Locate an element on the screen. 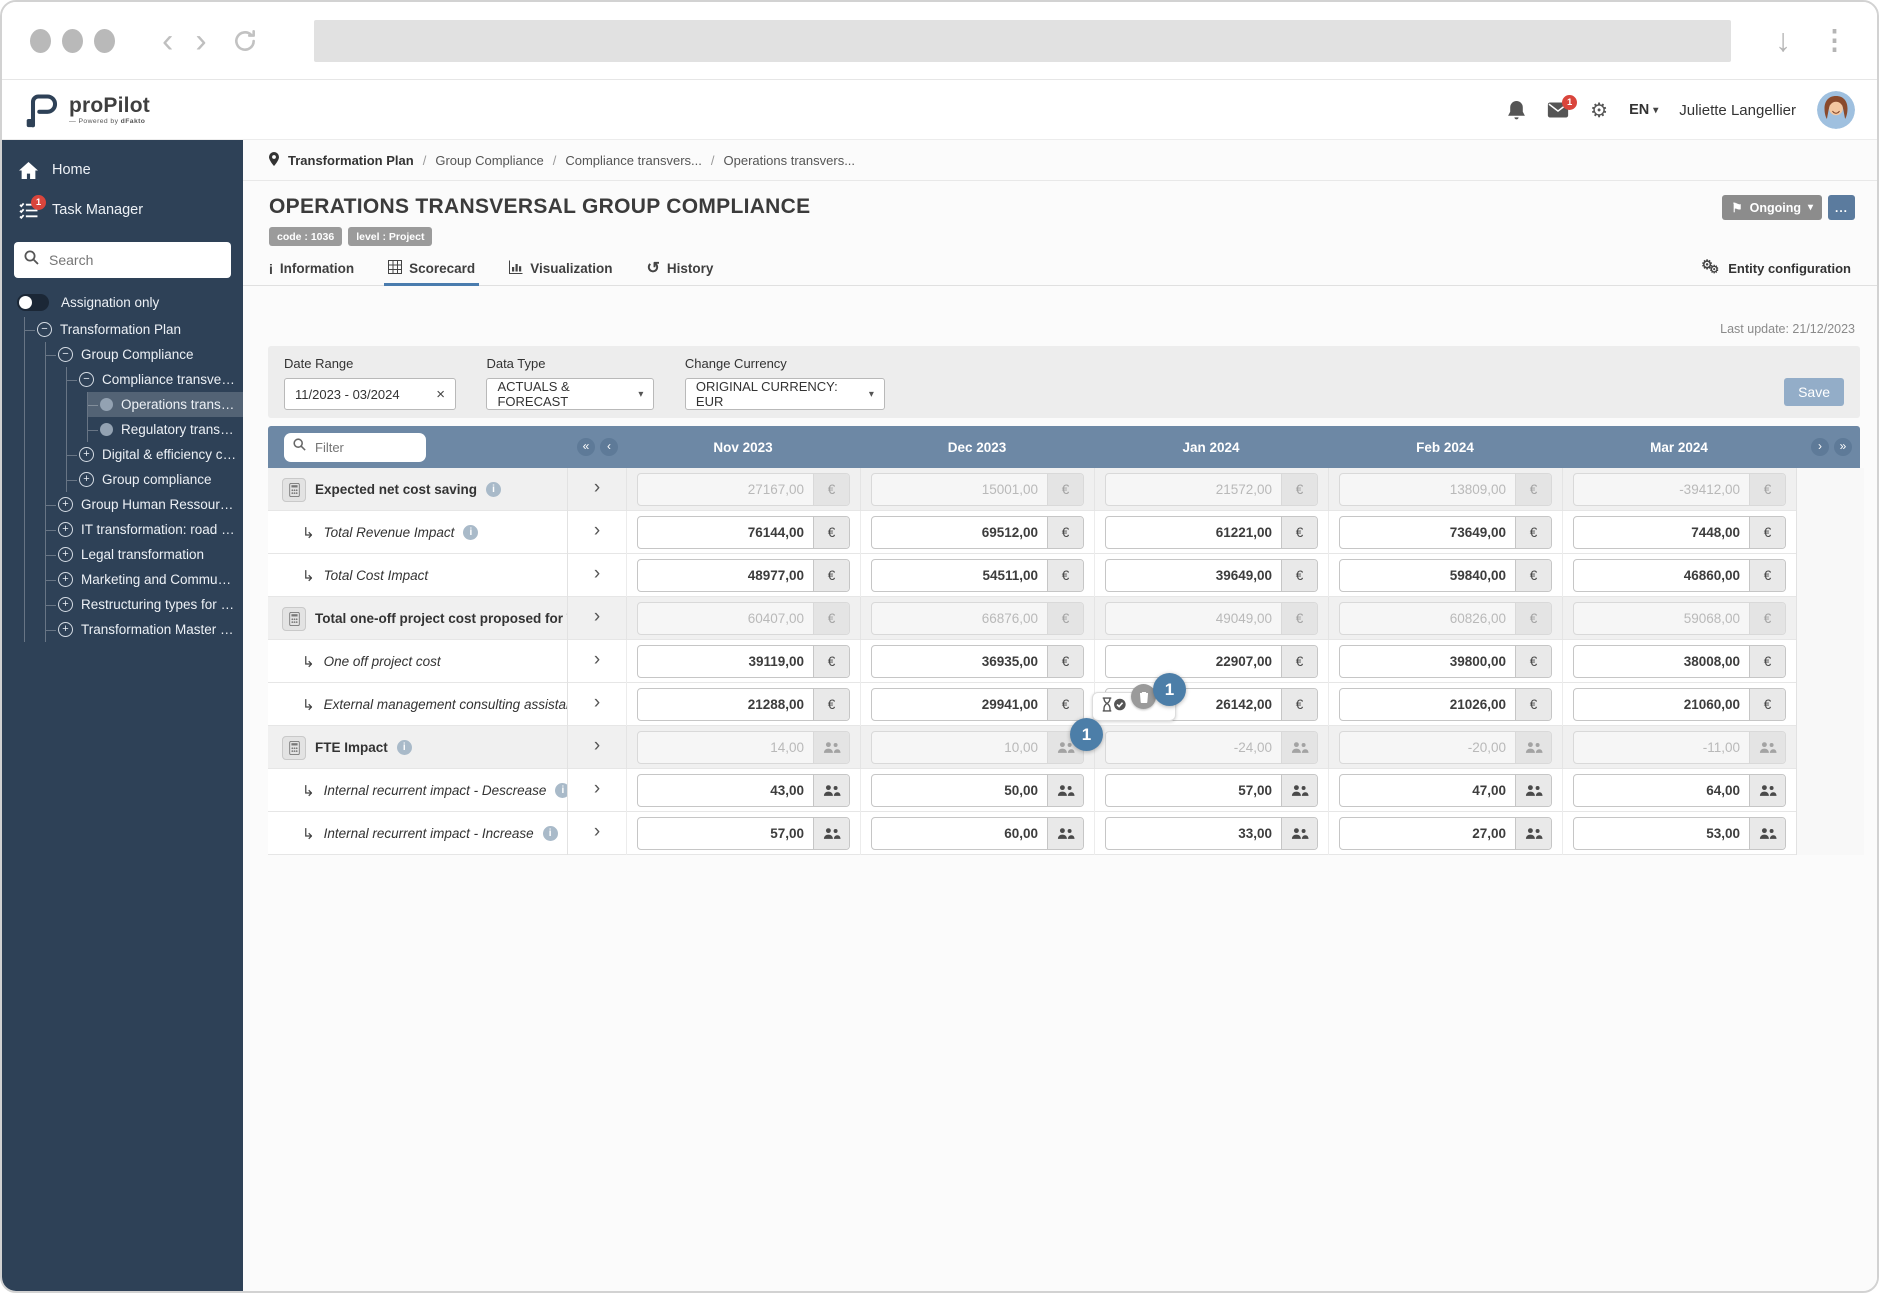 The width and height of the screenshot is (1879, 1293). language-selector: EN ▾ is located at coordinates (1643, 110).